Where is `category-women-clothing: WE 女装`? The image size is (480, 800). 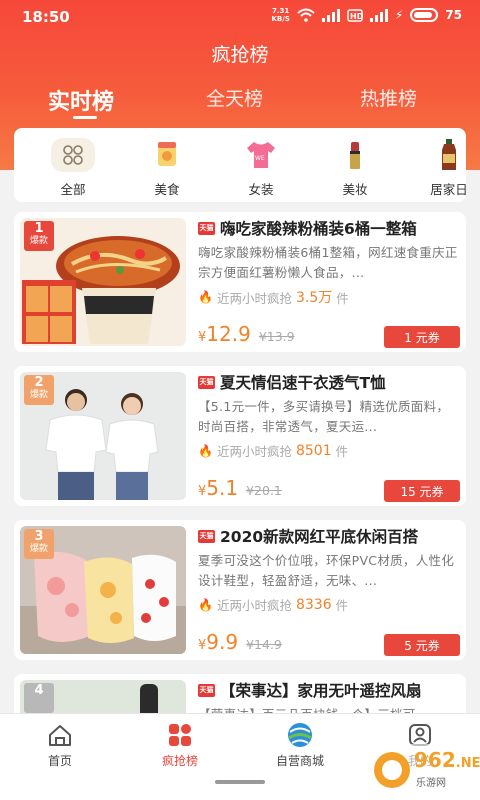
category-women-clothing: WE 女装 is located at coordinates (261, 168).